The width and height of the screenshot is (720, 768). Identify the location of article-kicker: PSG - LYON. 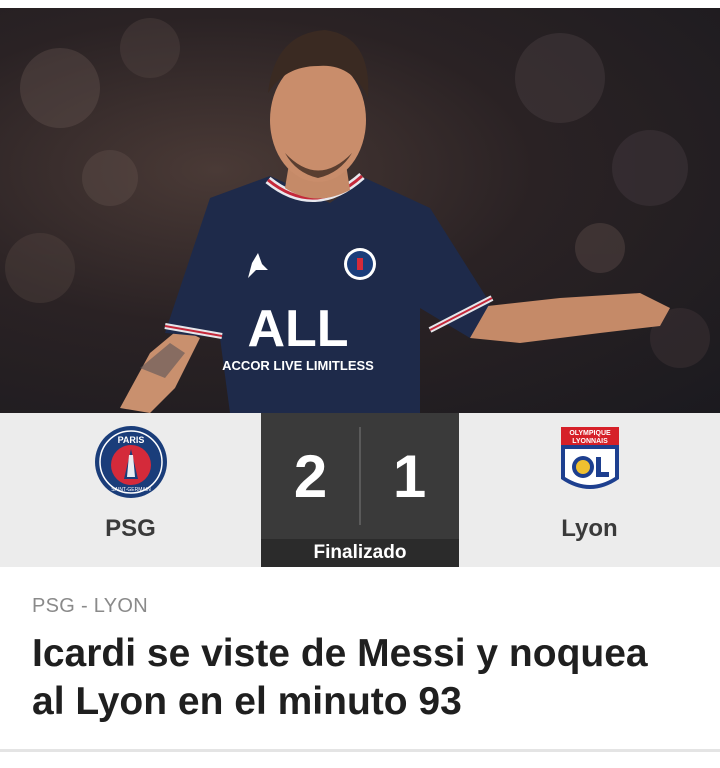
(360, 606).